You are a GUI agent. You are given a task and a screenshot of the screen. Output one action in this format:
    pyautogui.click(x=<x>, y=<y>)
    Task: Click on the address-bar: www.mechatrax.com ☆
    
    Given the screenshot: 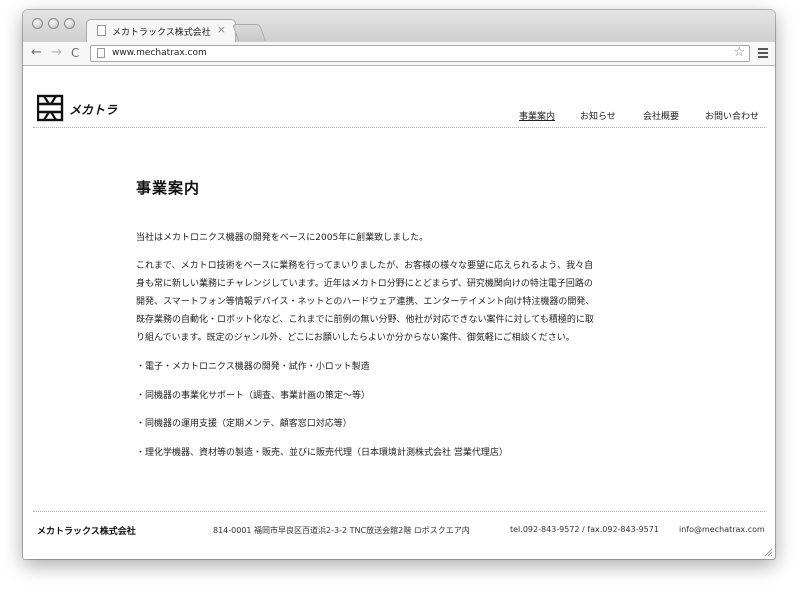 What is the action you would take?
    pyautogui.click(x=420, y=53)
    